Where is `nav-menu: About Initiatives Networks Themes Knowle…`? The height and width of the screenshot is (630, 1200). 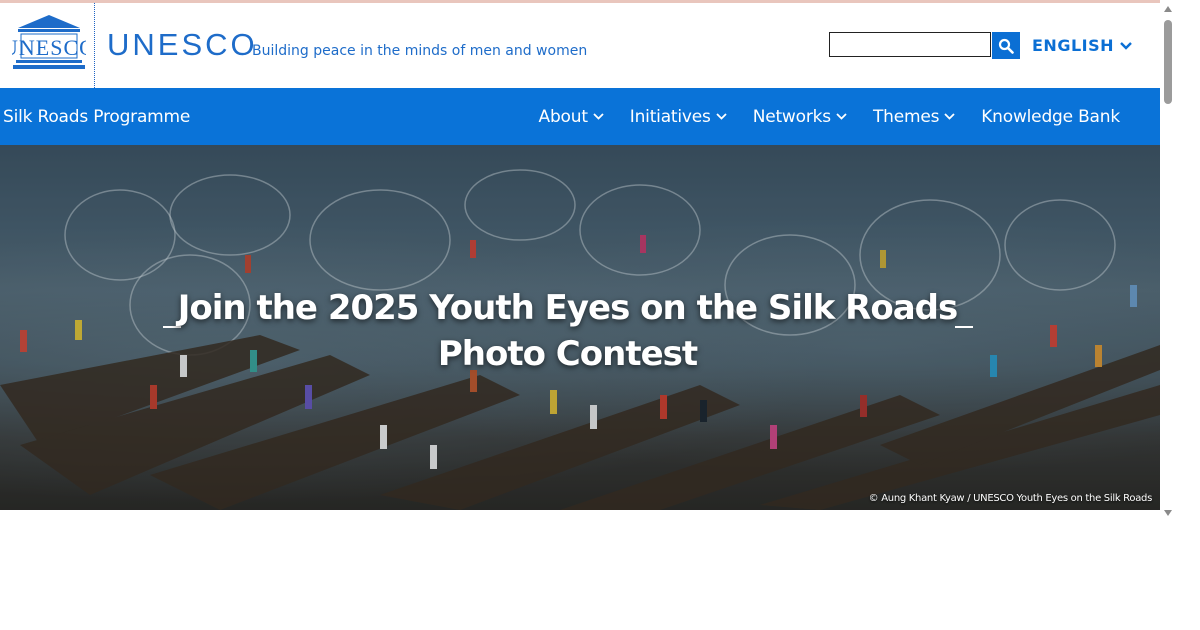
nav-menu: About Initiatives Networks Themes Knowle… is located at coordinates (817, 116).